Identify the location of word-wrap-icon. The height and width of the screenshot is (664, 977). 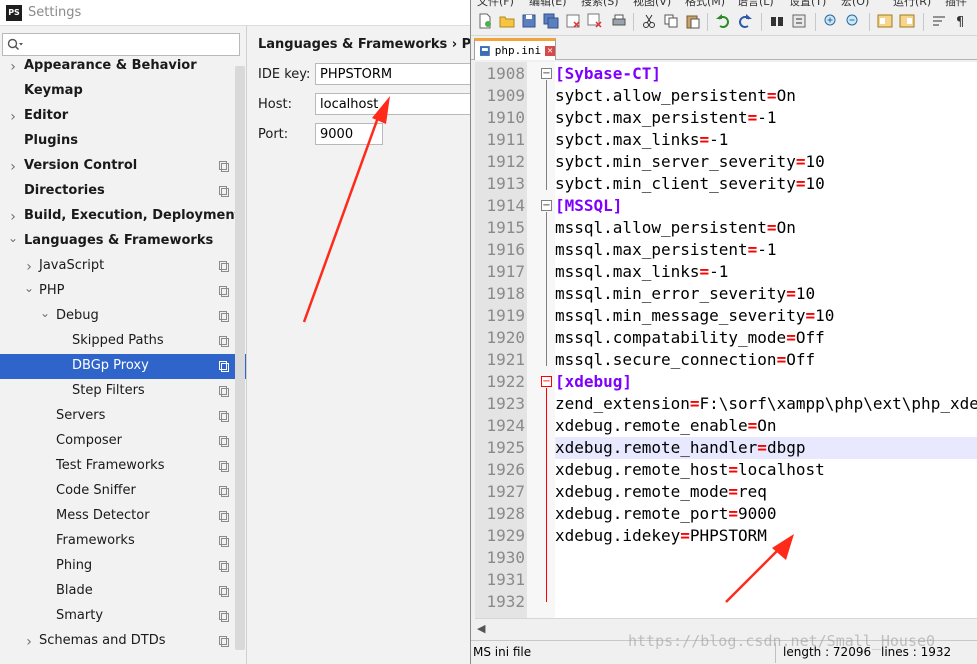
(939, 21).